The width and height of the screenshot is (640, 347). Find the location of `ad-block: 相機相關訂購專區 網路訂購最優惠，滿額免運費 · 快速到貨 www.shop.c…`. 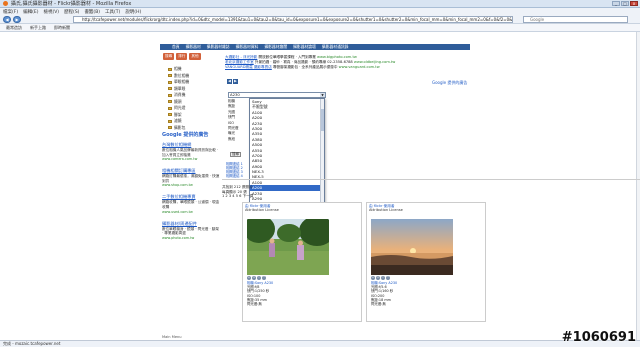

ad-block: 相機相關訂購專區 網路訂購最優惠，滿額免運費 · 快速到貨 www.shop.c… is located at coordinates (191, 177).